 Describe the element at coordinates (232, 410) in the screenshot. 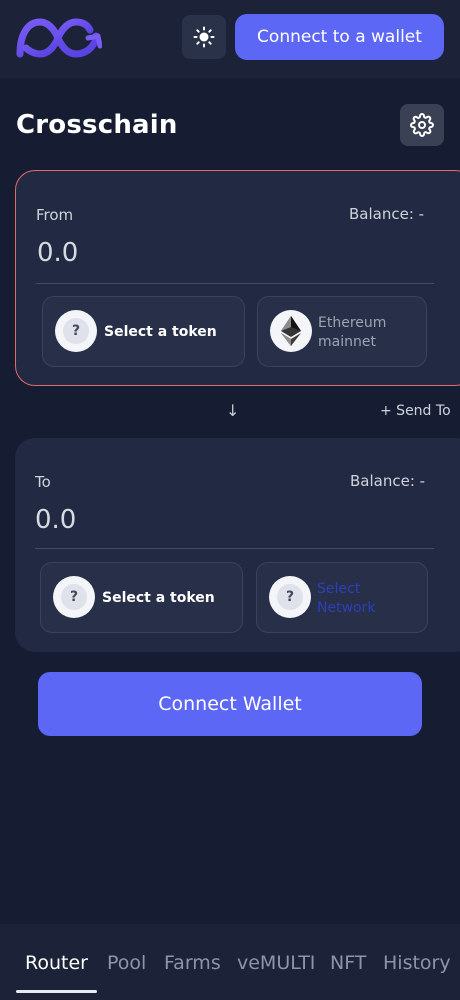

I see `arrow-down-icon: ↓` at that location.